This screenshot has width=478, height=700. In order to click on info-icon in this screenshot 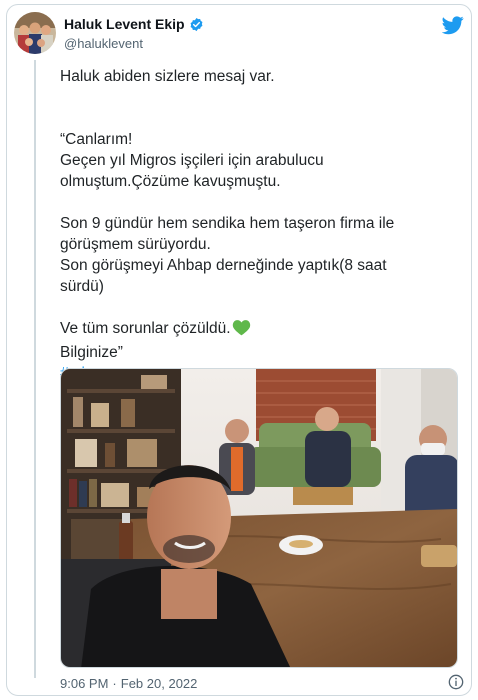, I will do `click(456, 682)`.